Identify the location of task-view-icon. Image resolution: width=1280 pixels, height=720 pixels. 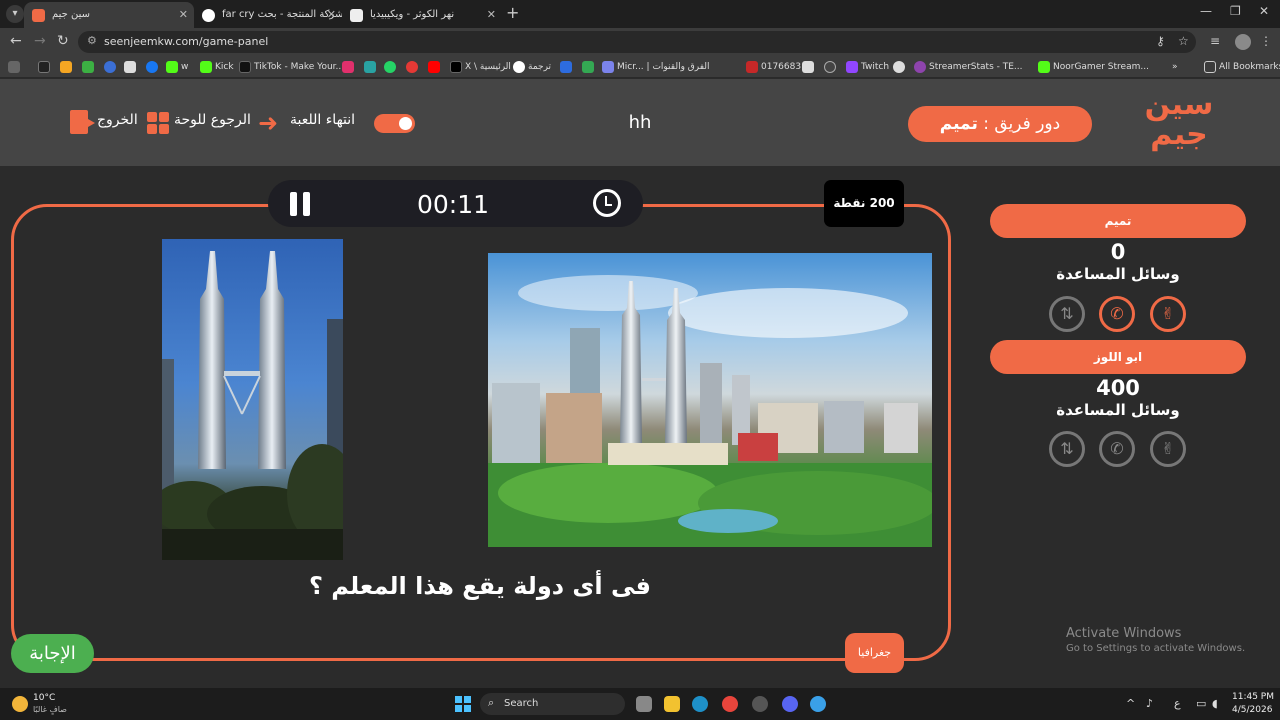
(644, 704).